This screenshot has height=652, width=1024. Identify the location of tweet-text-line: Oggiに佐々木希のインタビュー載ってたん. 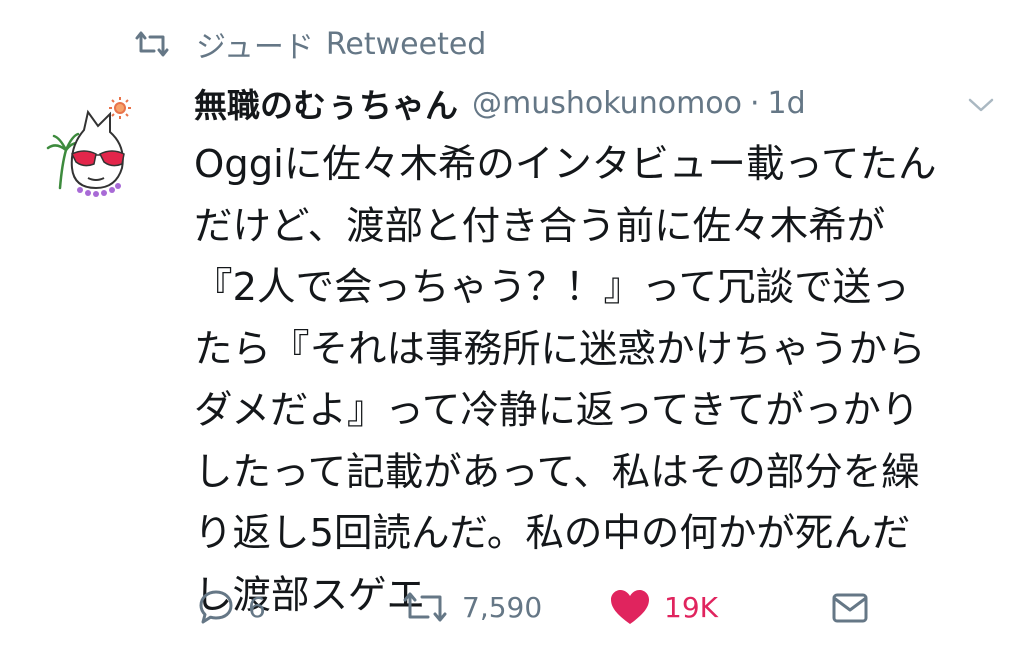
(565, 164).